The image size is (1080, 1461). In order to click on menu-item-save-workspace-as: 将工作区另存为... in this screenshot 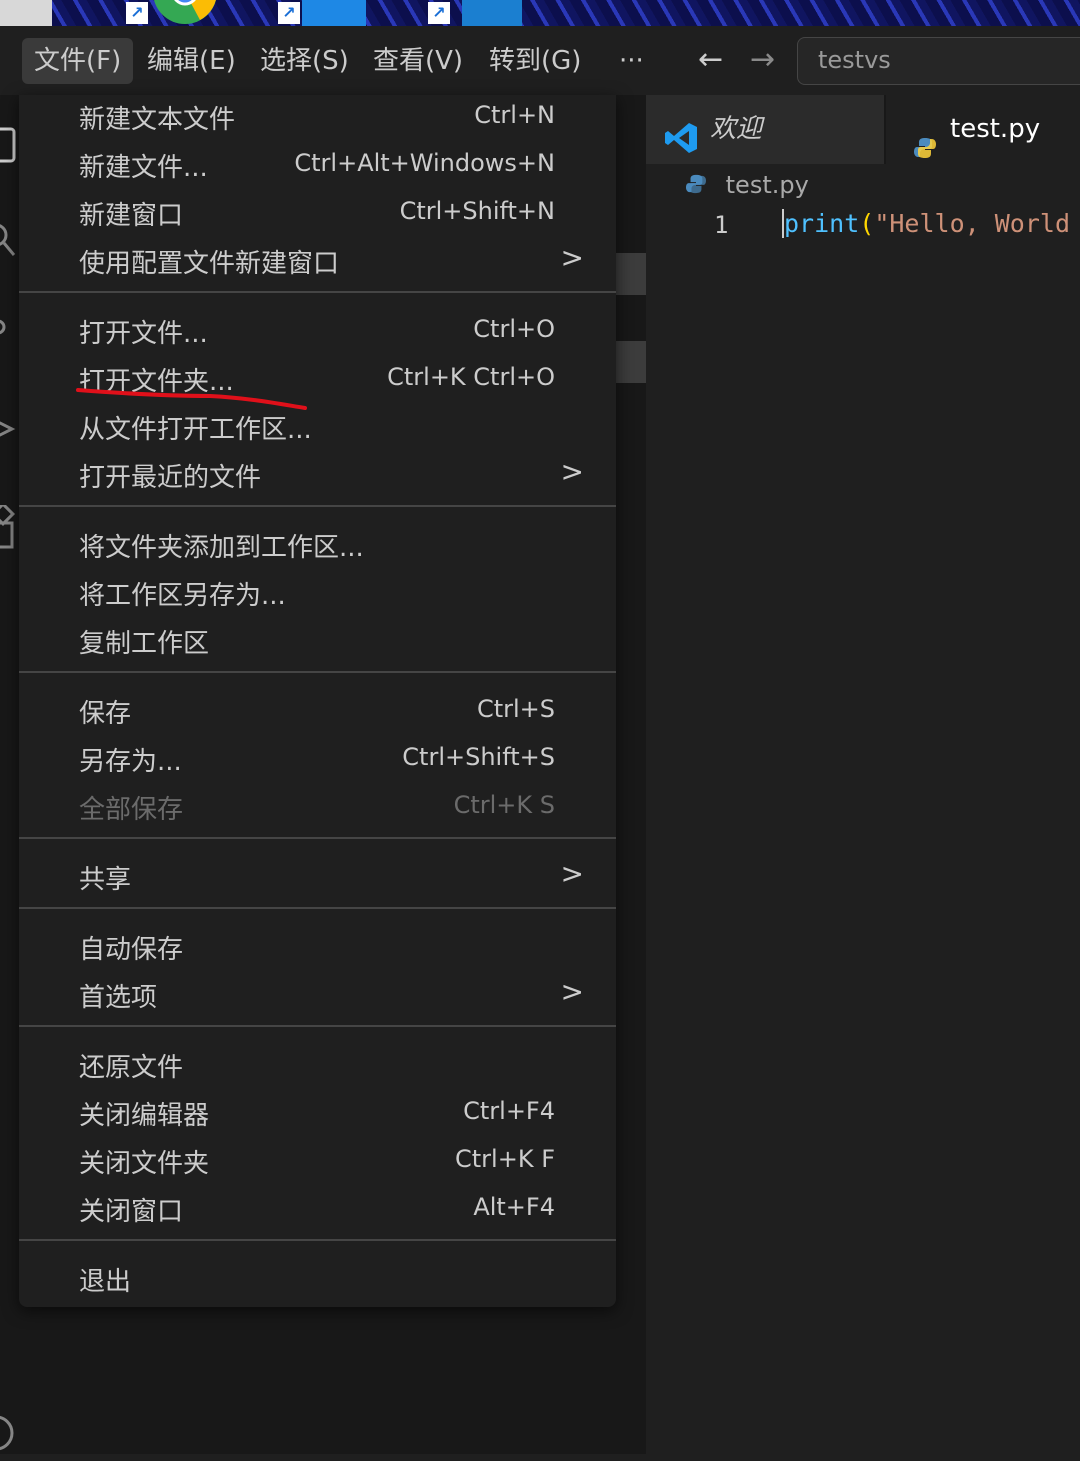, I will do `click(317, 595)`.